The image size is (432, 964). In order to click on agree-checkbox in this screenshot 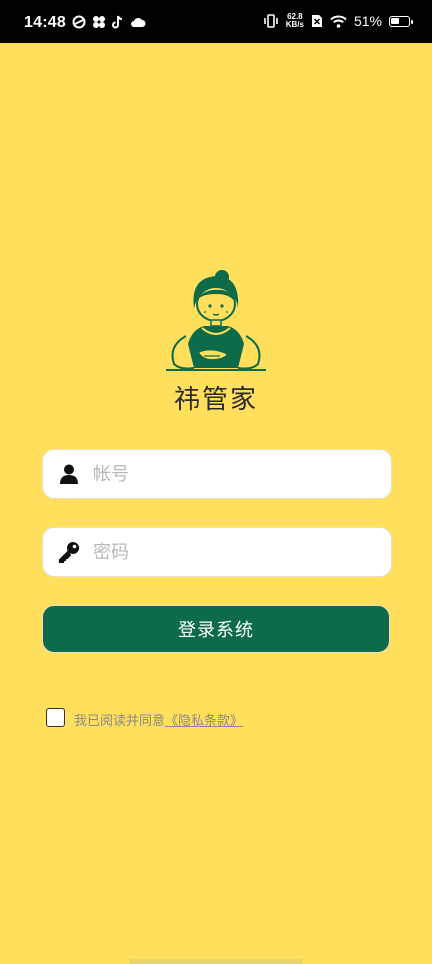, I will do `click(55, 717)`.